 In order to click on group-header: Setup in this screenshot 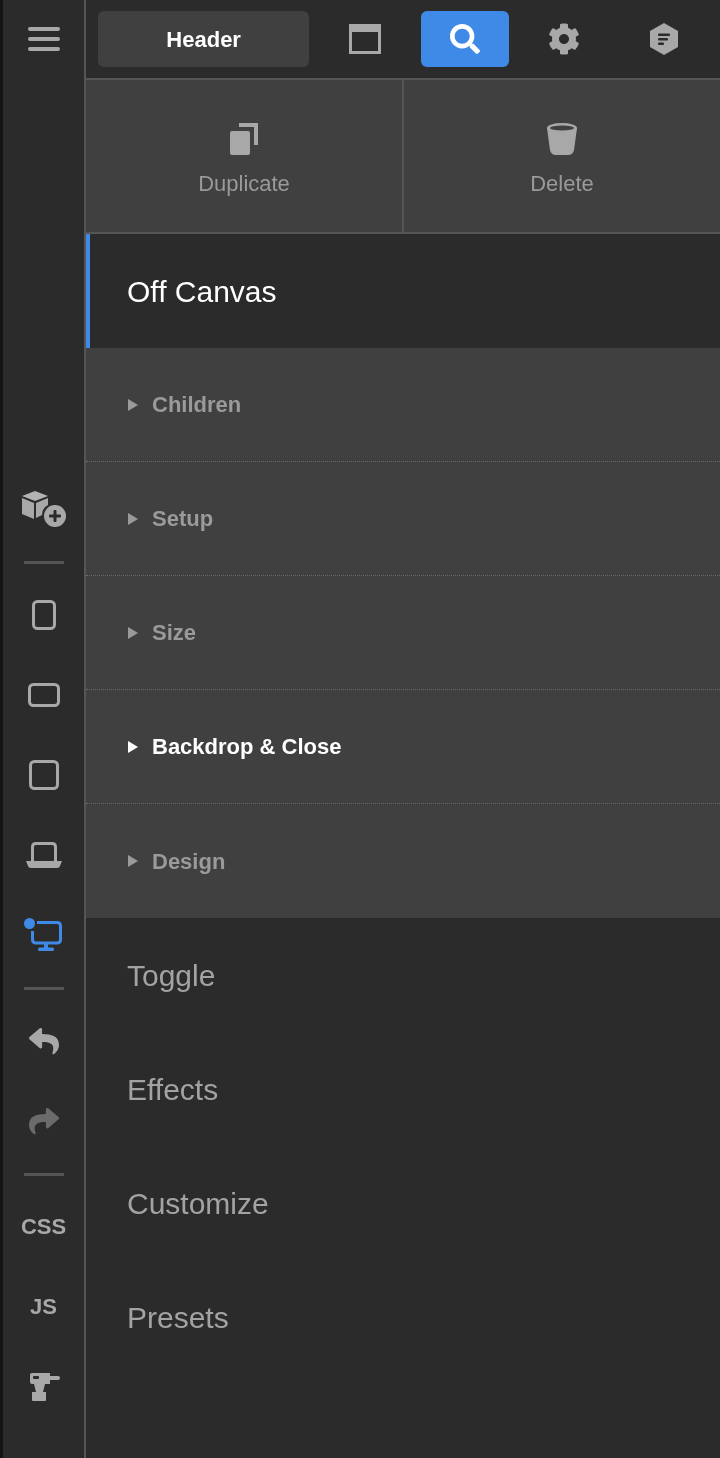, I will do `click(403, 519)`.